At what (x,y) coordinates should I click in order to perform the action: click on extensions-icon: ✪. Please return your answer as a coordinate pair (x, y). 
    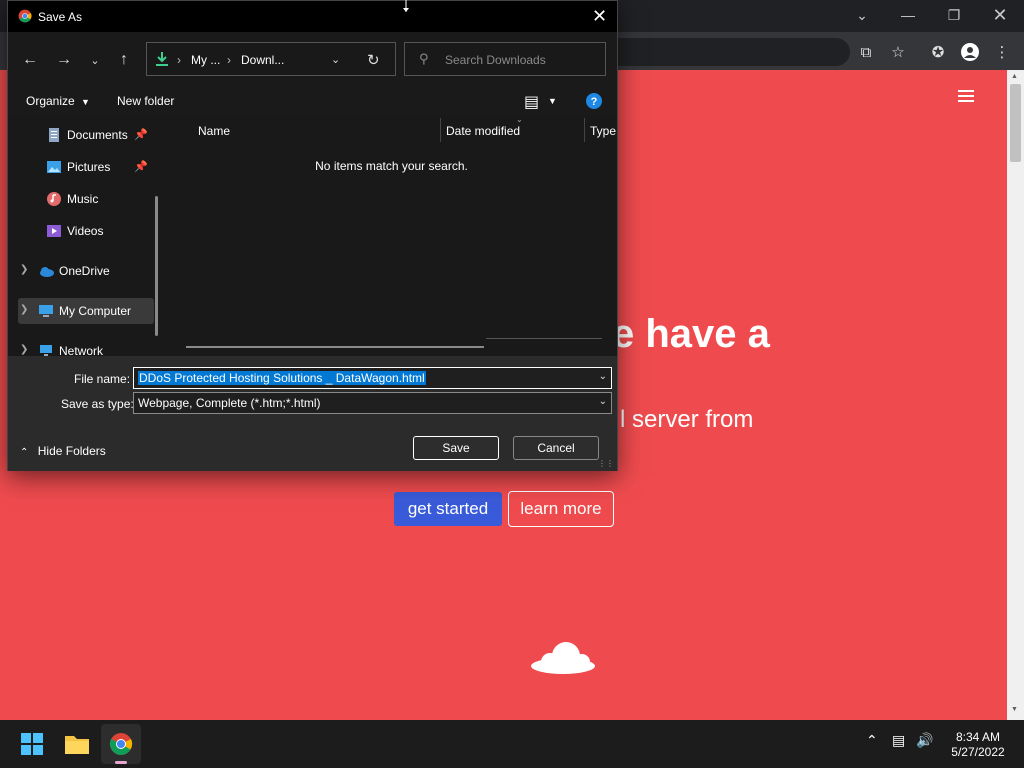
    Looking at the image, I should click on (938, 52).